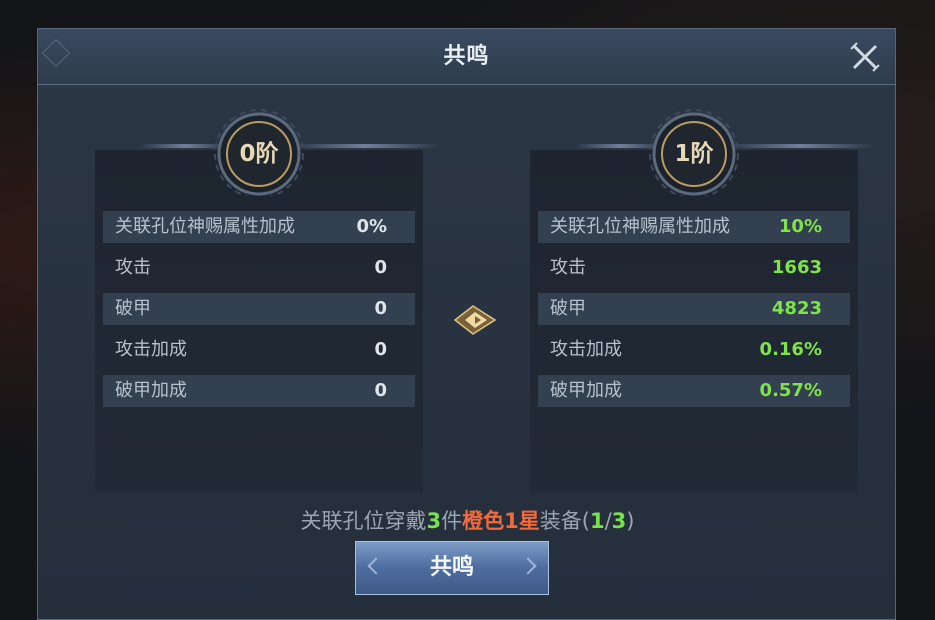  Describe the element at coordinates (259, 268) in the screenshot. I see `stat-row: 攻击 0` at that location.